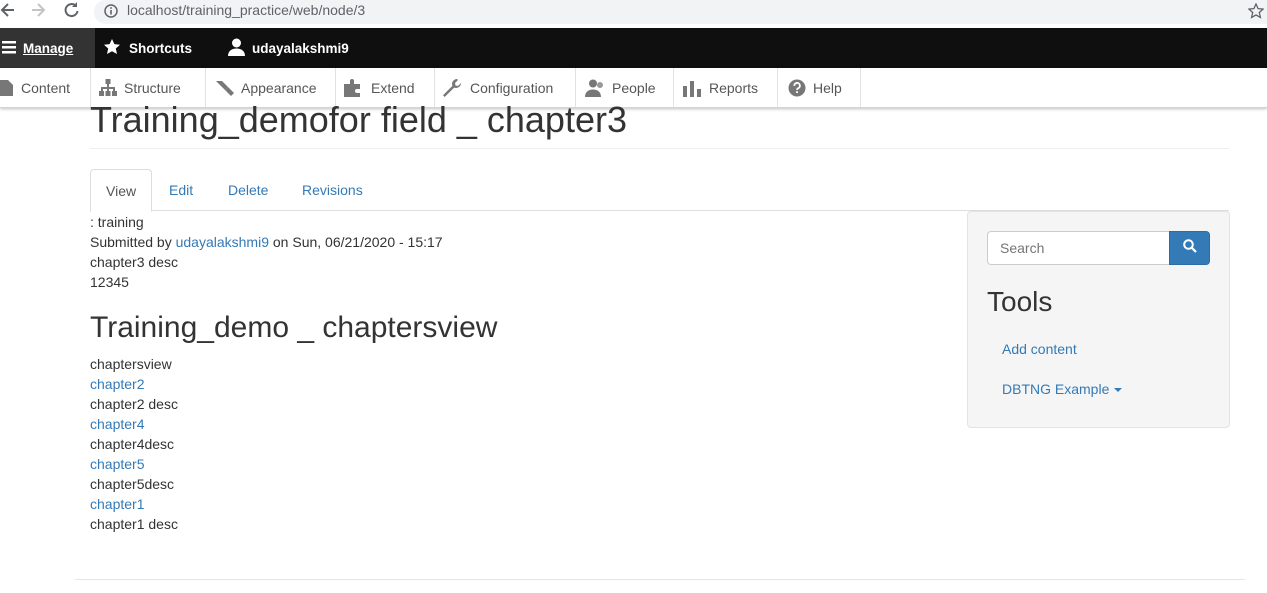 The image size is (1267, 593). Describe the element at coordinates (692, 88) in the screenshot. I see `reports-icon` at that location.